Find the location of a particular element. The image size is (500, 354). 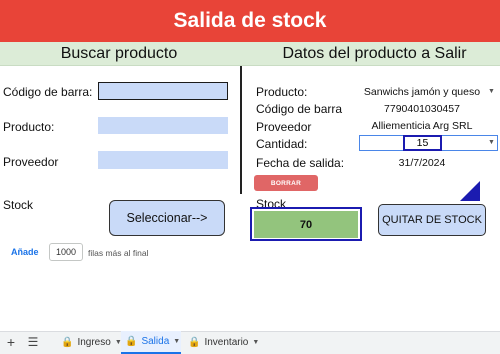

tab-label: Ingreso is located at coordinates (94, 342).